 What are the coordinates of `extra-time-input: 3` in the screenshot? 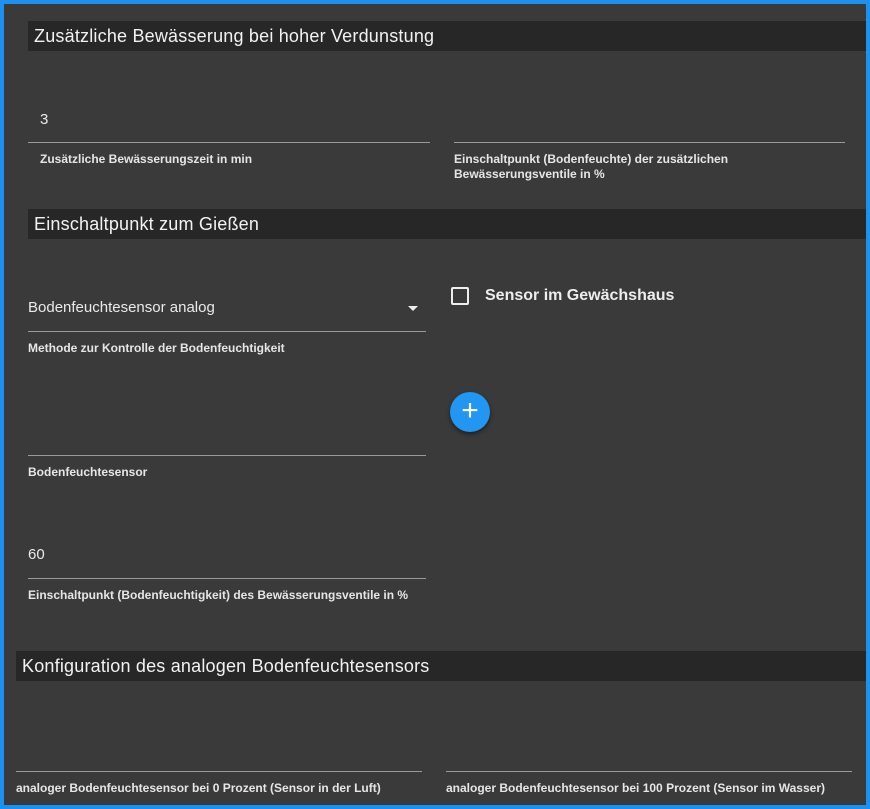 It's located at (229, 121).